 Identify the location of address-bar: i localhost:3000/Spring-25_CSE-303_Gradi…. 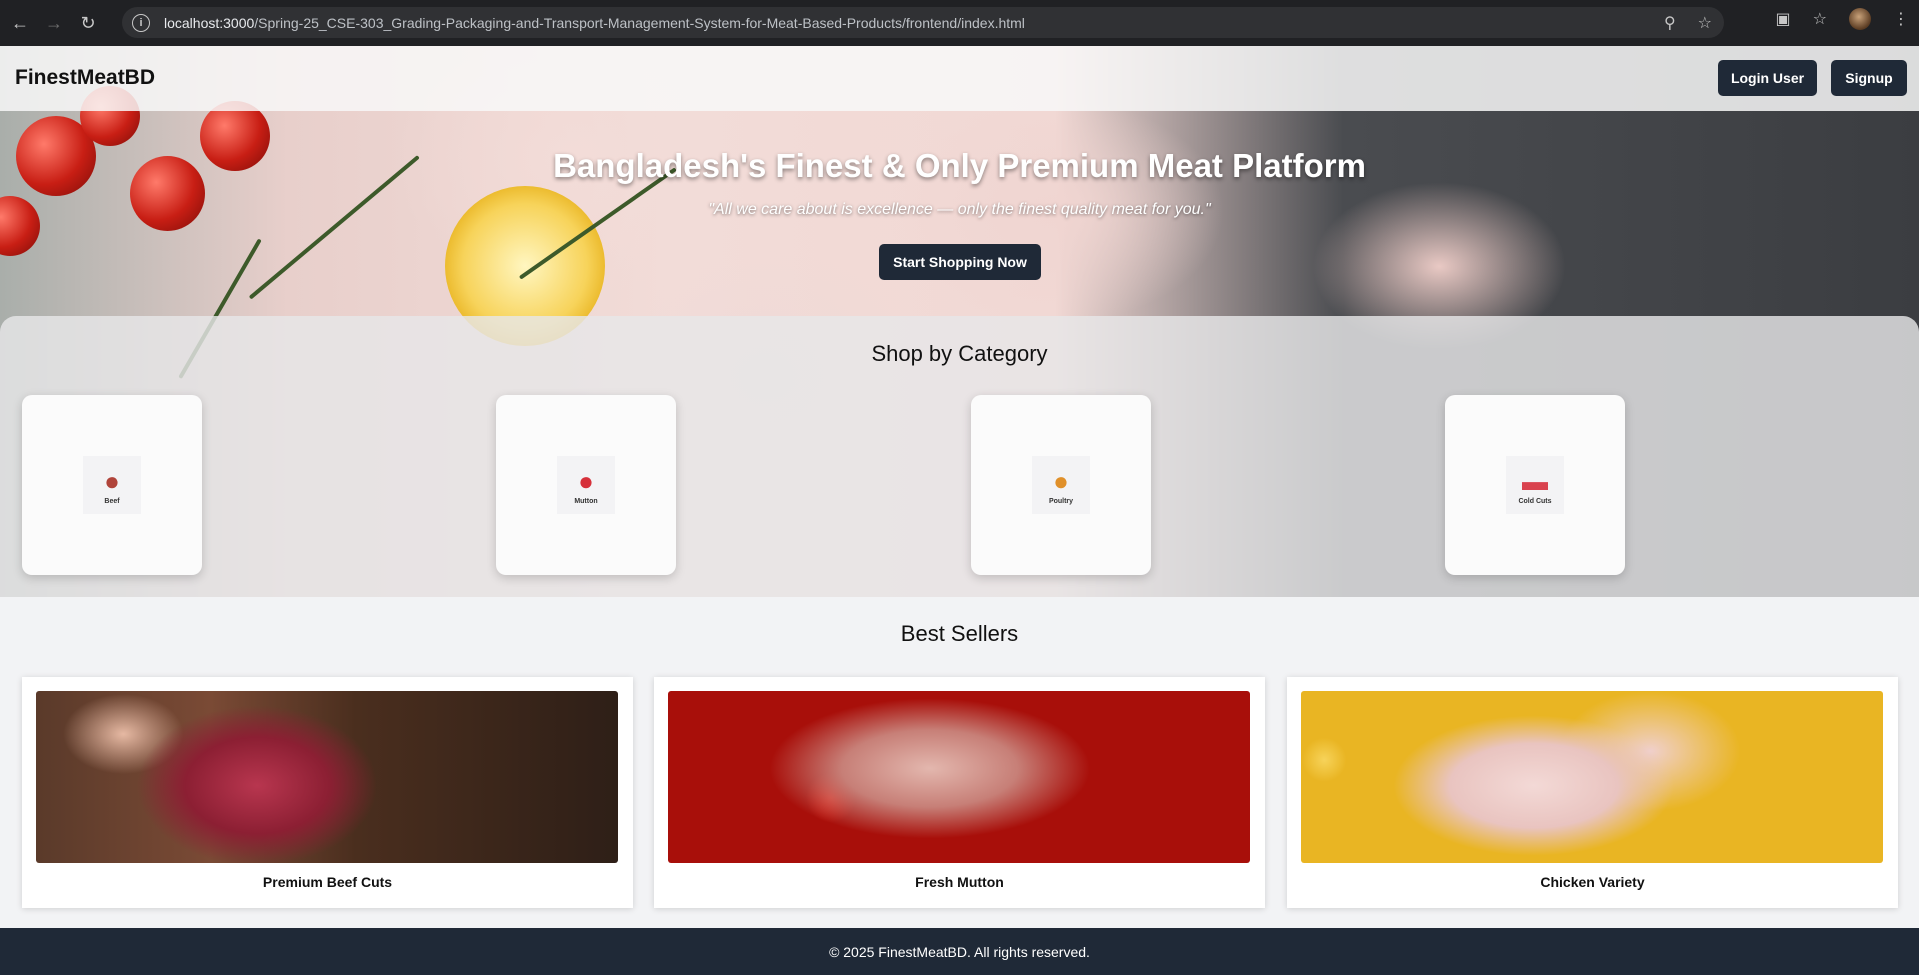
(923, 22).